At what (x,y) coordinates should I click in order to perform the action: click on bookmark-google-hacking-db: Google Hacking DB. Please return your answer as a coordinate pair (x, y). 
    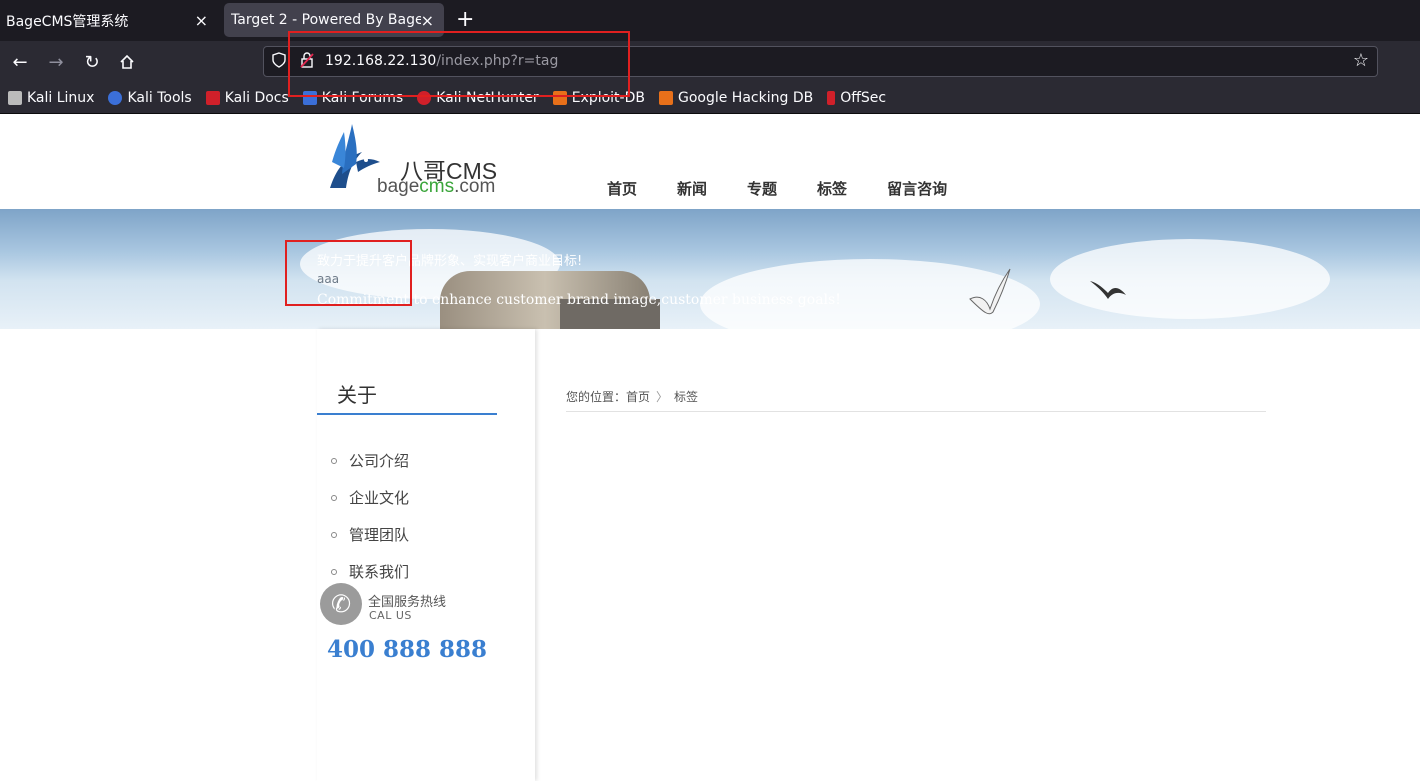
    Looking at the image, I should click on (736, 98).